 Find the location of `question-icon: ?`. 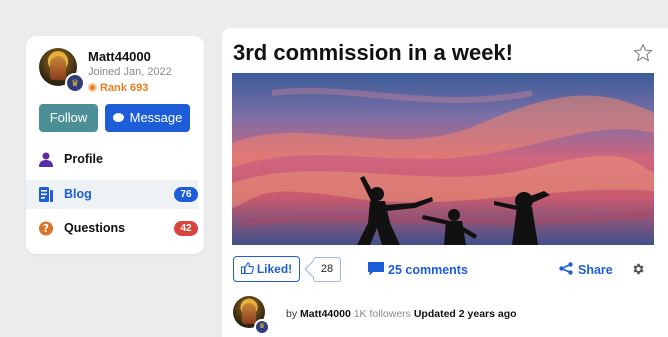

question-icon: ? is located at coordinates (46, 228).